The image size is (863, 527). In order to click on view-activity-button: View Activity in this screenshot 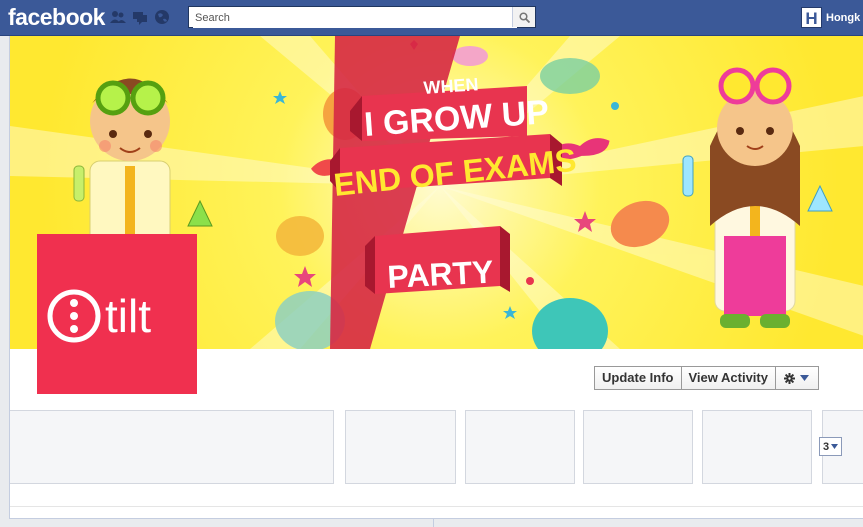, I will do `click(727, 378)`.